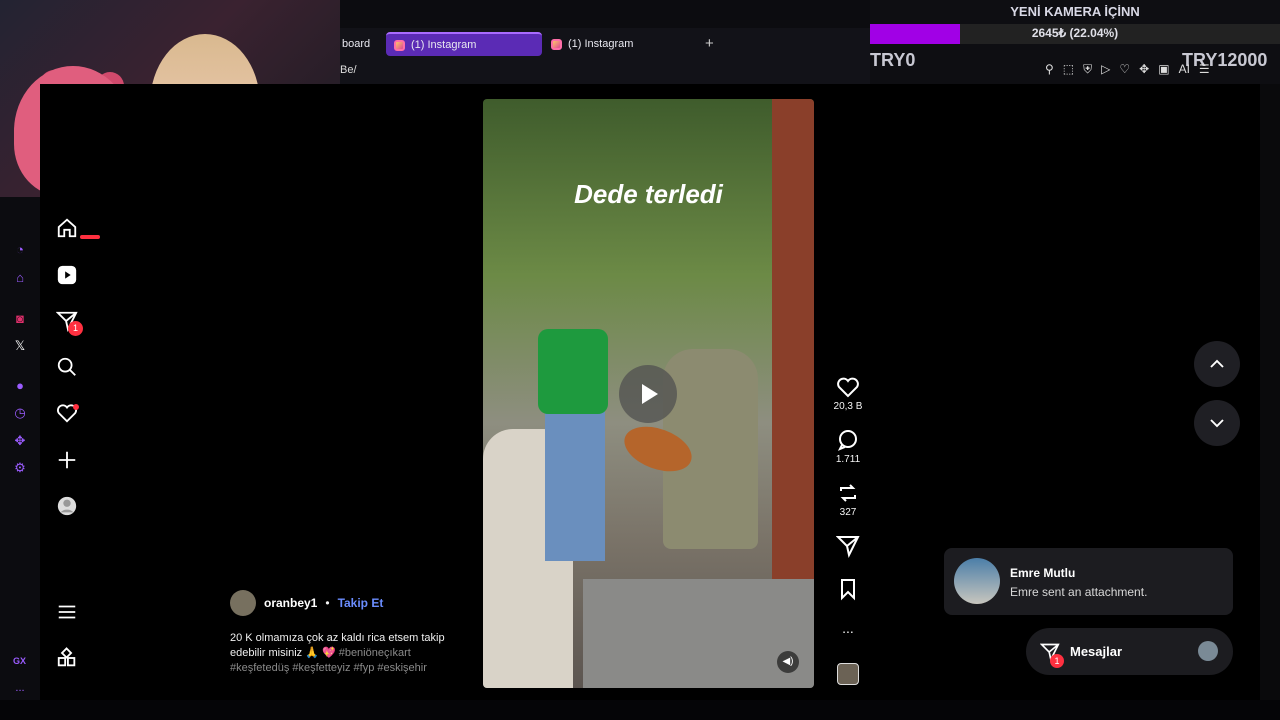 This screenshot has height=720, width=1280. I want to click on scrollbar, so click(1270, 392).